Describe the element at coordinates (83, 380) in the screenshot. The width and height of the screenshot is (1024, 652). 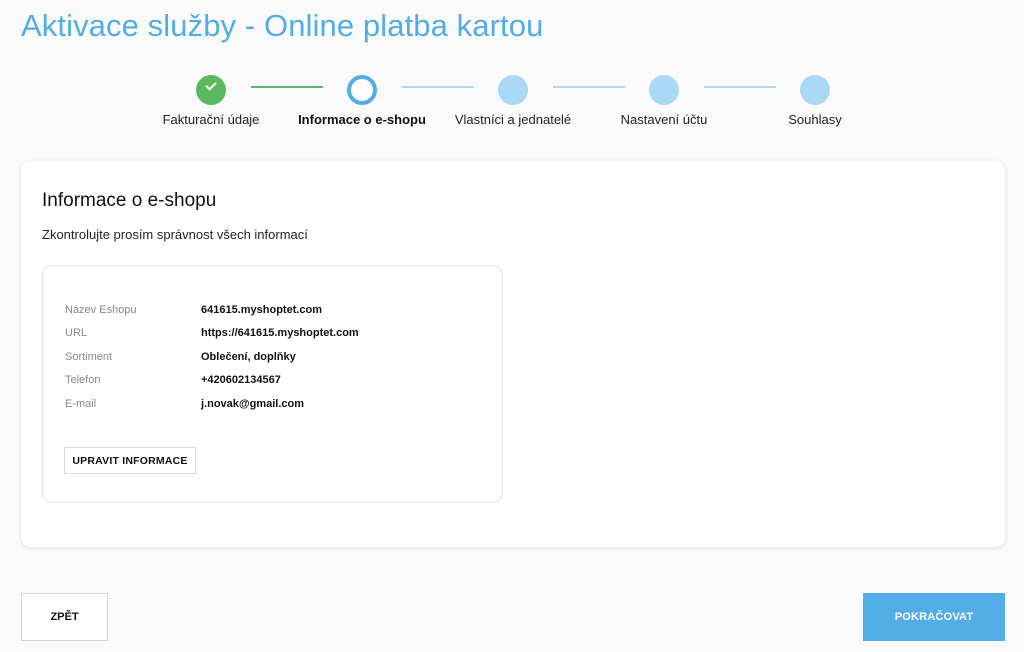
I see `field-label: Telefon` at that location.